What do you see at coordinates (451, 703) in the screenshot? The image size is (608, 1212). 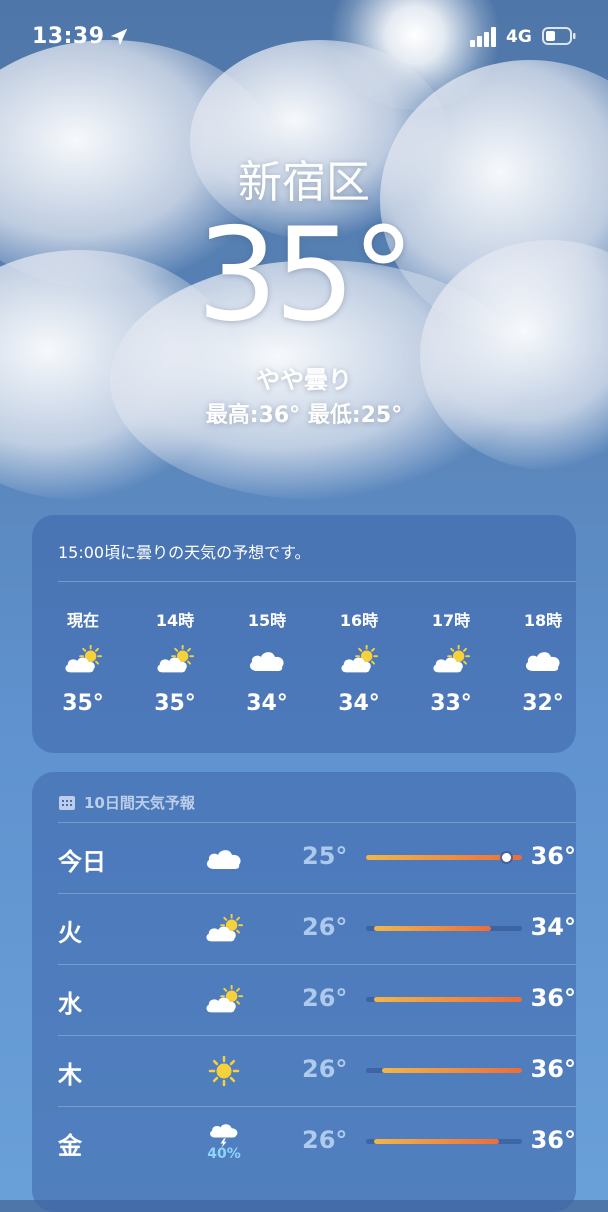 I see `hour-temperature: 33°` at bounding box center [451, 703].